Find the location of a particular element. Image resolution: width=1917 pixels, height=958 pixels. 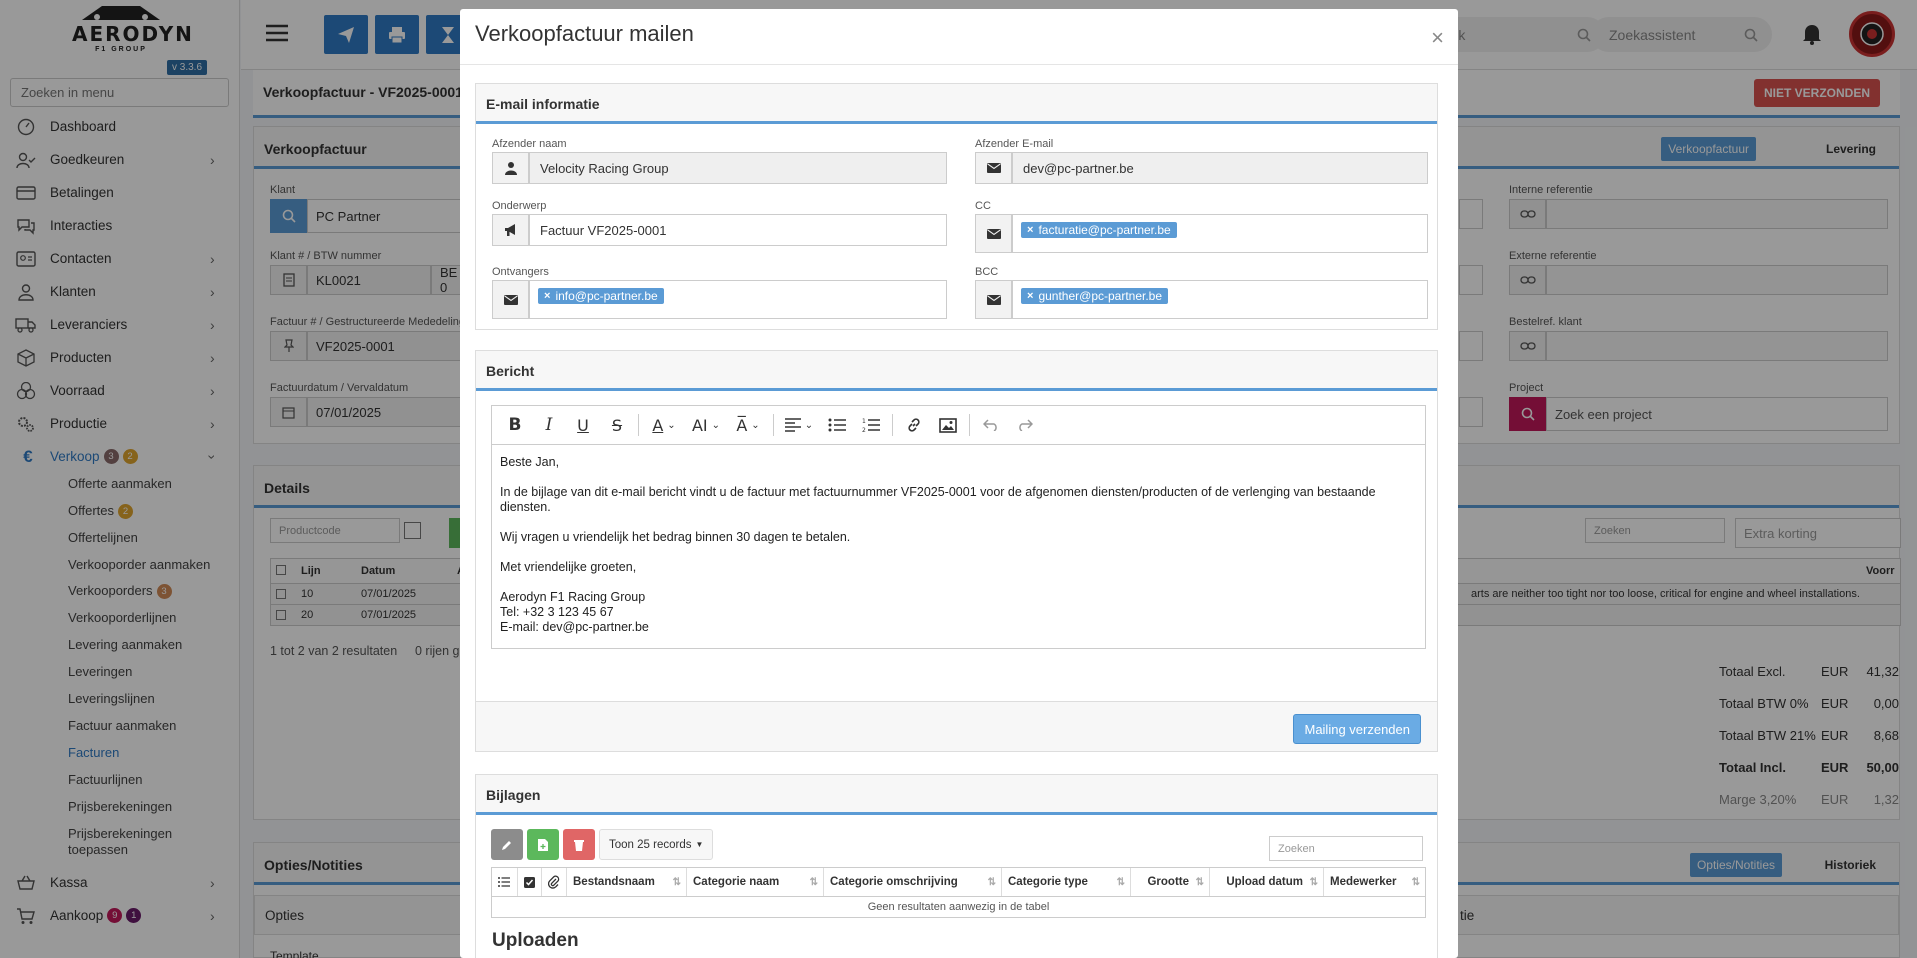

col-select is located at coordinates (530, 882).